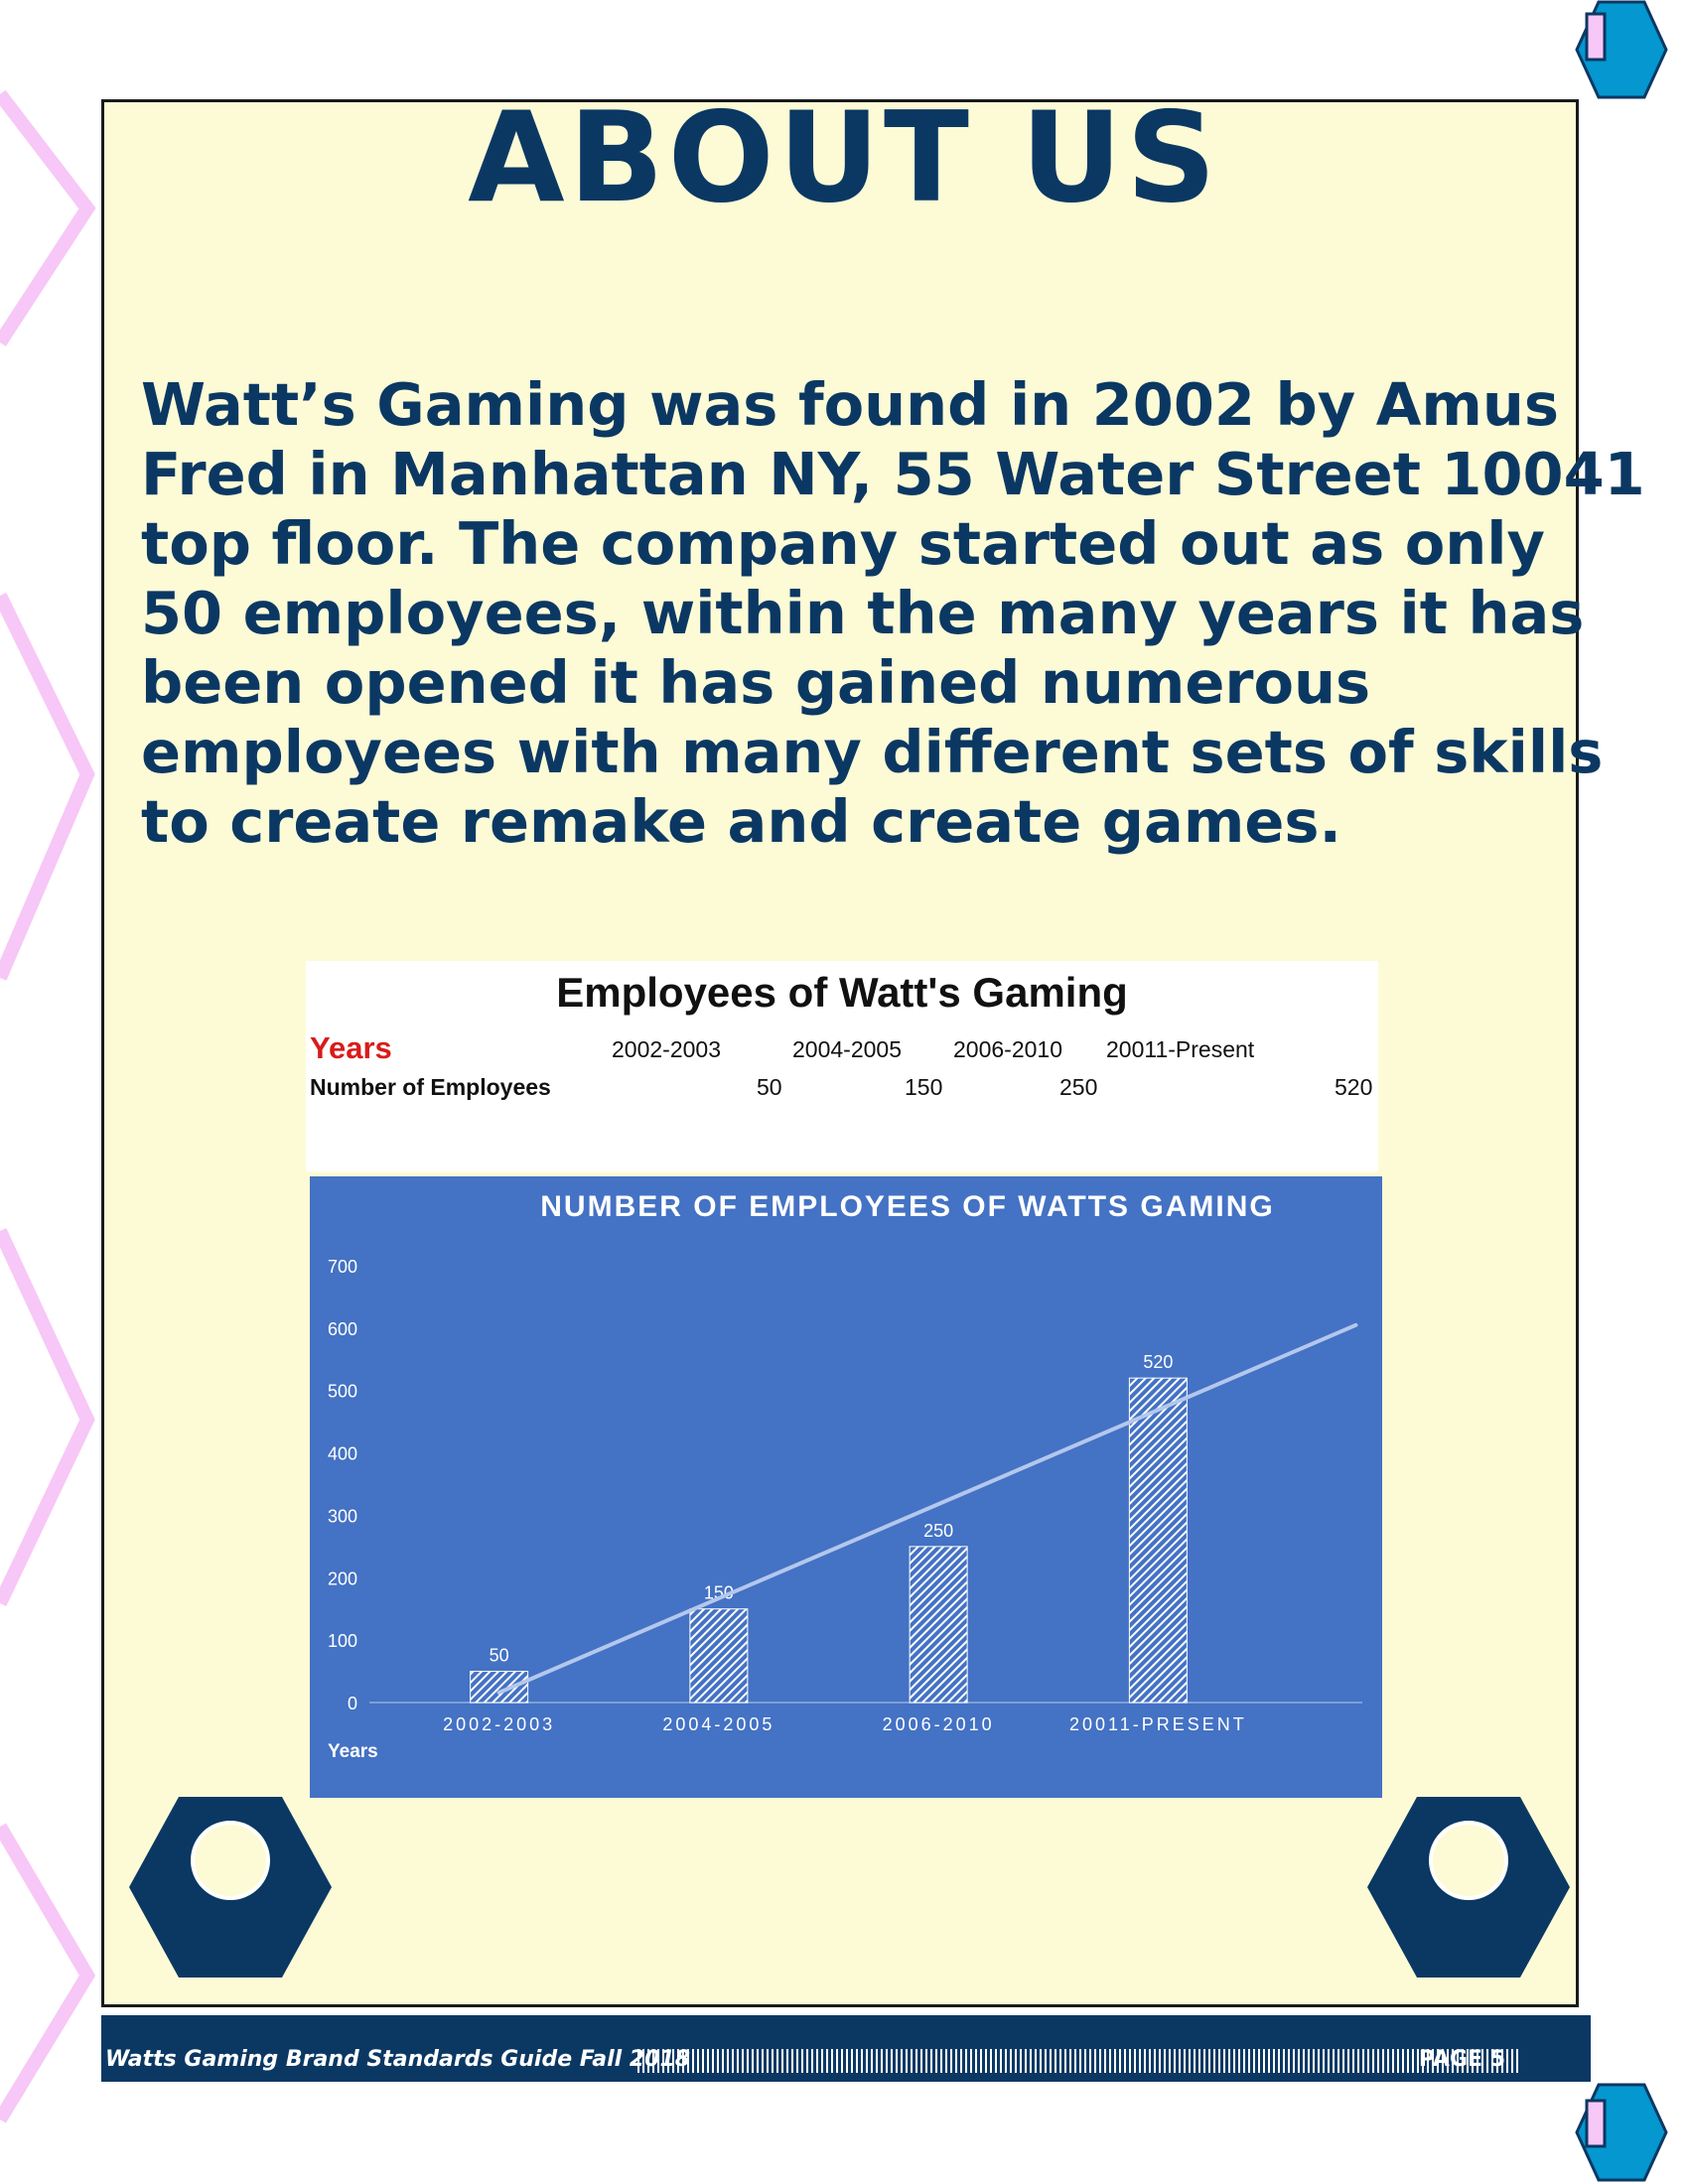  Describe the element at coordinates (1158, 1362) in the screenshot. I see `data-label: 520` at that location.